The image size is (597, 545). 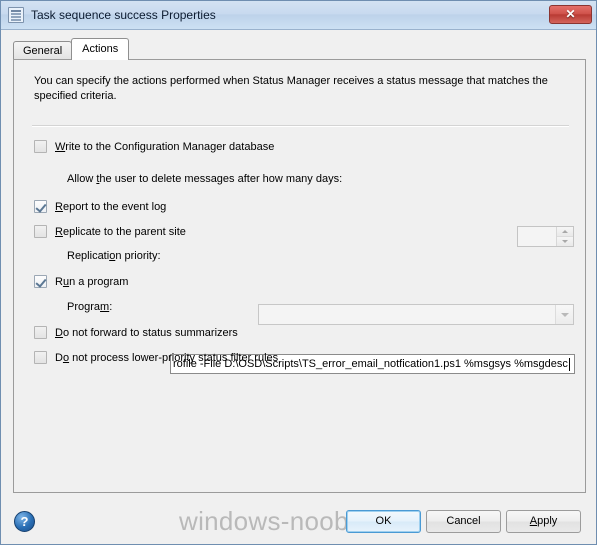 I want to click on title-bar: Task sequence success Properties ✕, so click(x=298, y=15).